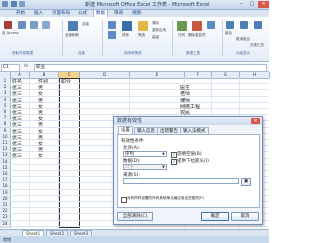 This screenshot has width=320, height=243. Describe the element at coordinates (34, 25) in the screenshot. I see `text-icon` at that location.